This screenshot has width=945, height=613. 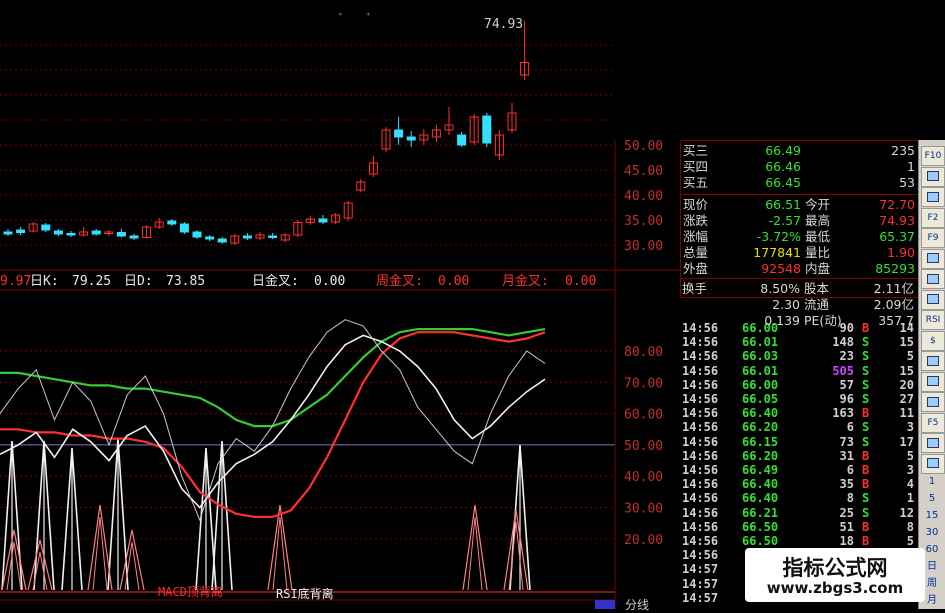 What do you see at coordinates (798, 385) in the screenshot?
I see `tick-row: 14:56 66.00 57 S 20` at bounding box center [798, 385].